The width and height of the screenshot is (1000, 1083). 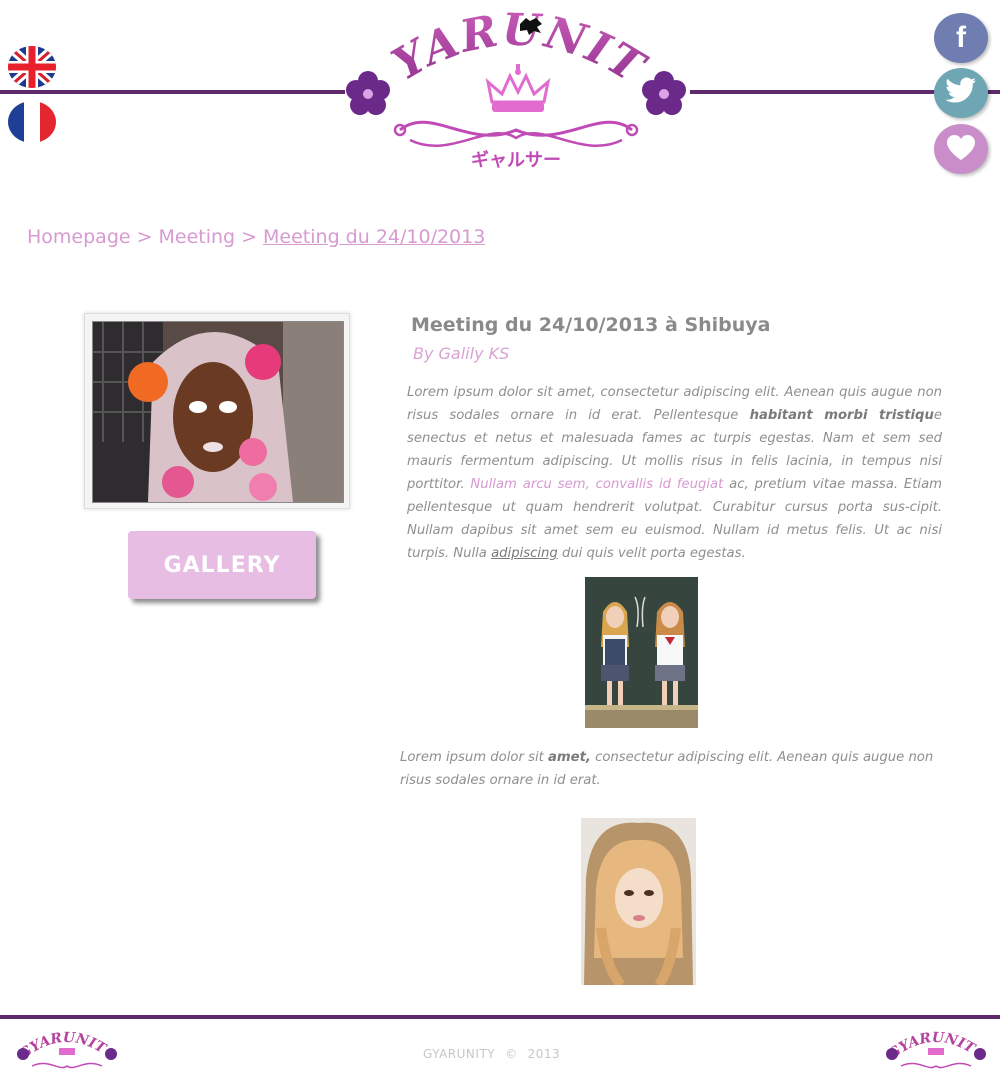 I want to click on header-divider-left, so click(x=172, y=92).